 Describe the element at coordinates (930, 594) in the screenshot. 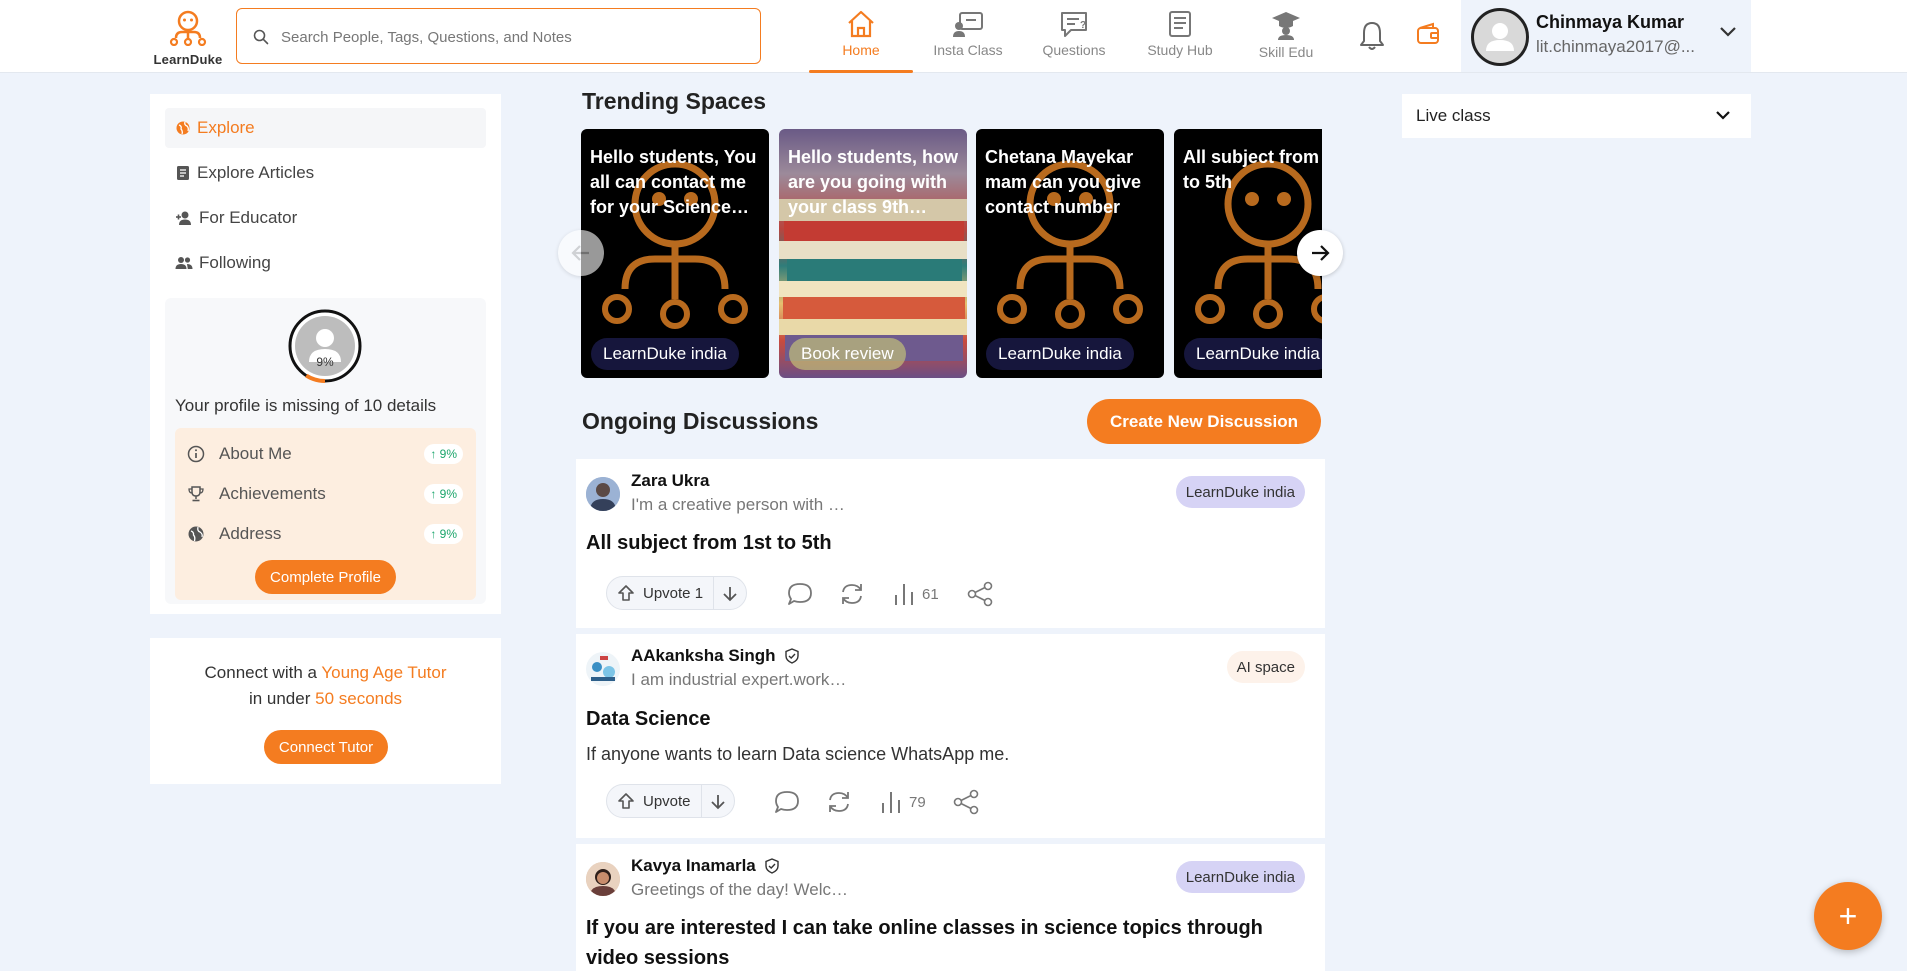

I see `views-number: 61` at that location.